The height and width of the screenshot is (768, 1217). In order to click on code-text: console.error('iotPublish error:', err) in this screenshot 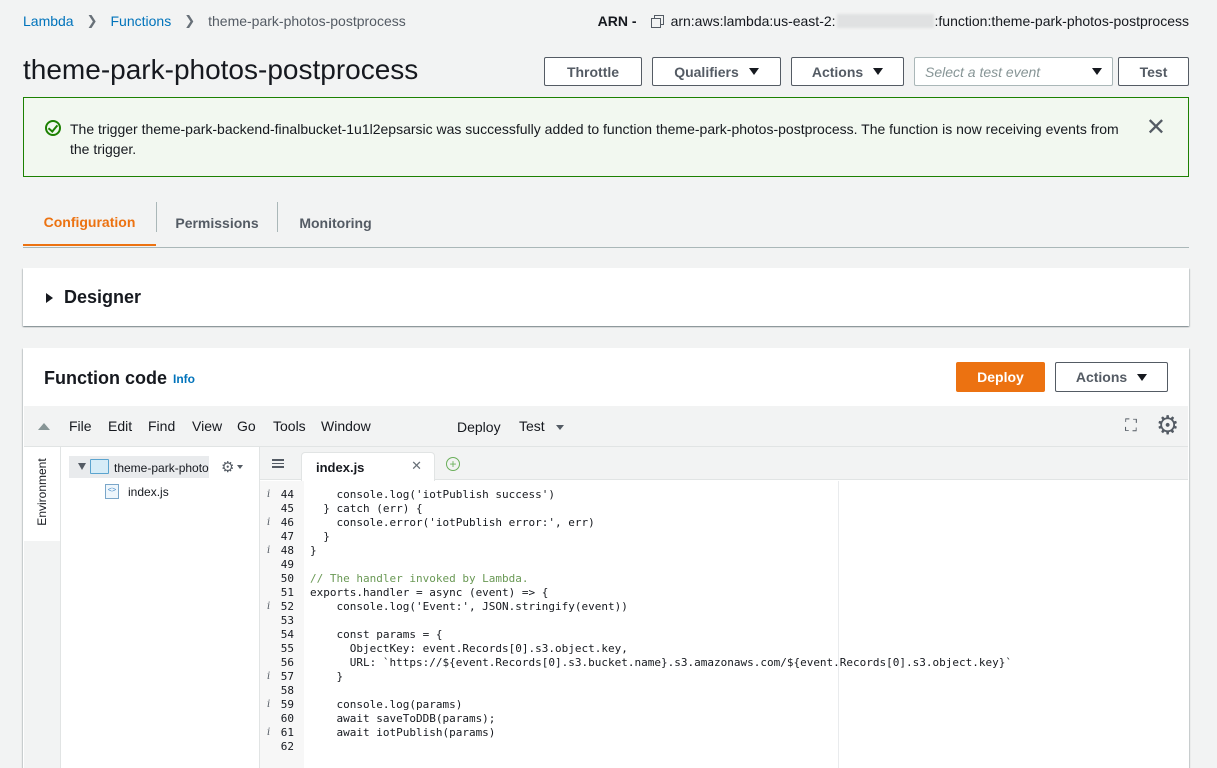, I will do `click(452, 522)`.